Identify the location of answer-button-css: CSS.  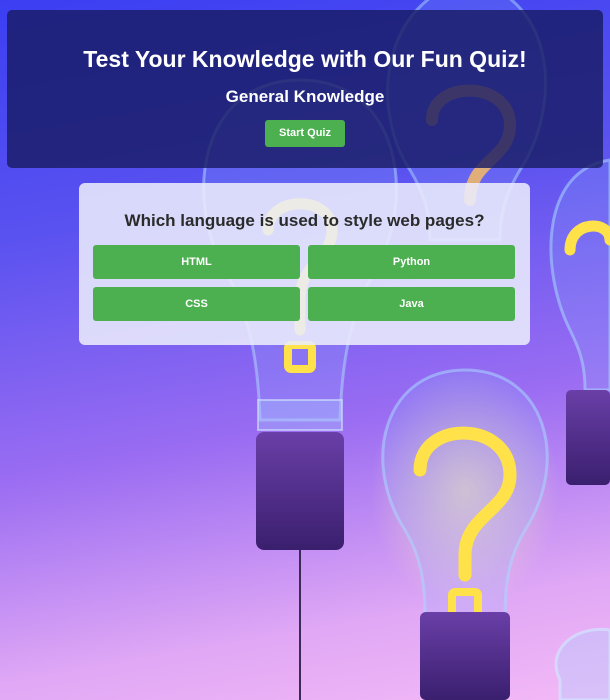
(196, 304).